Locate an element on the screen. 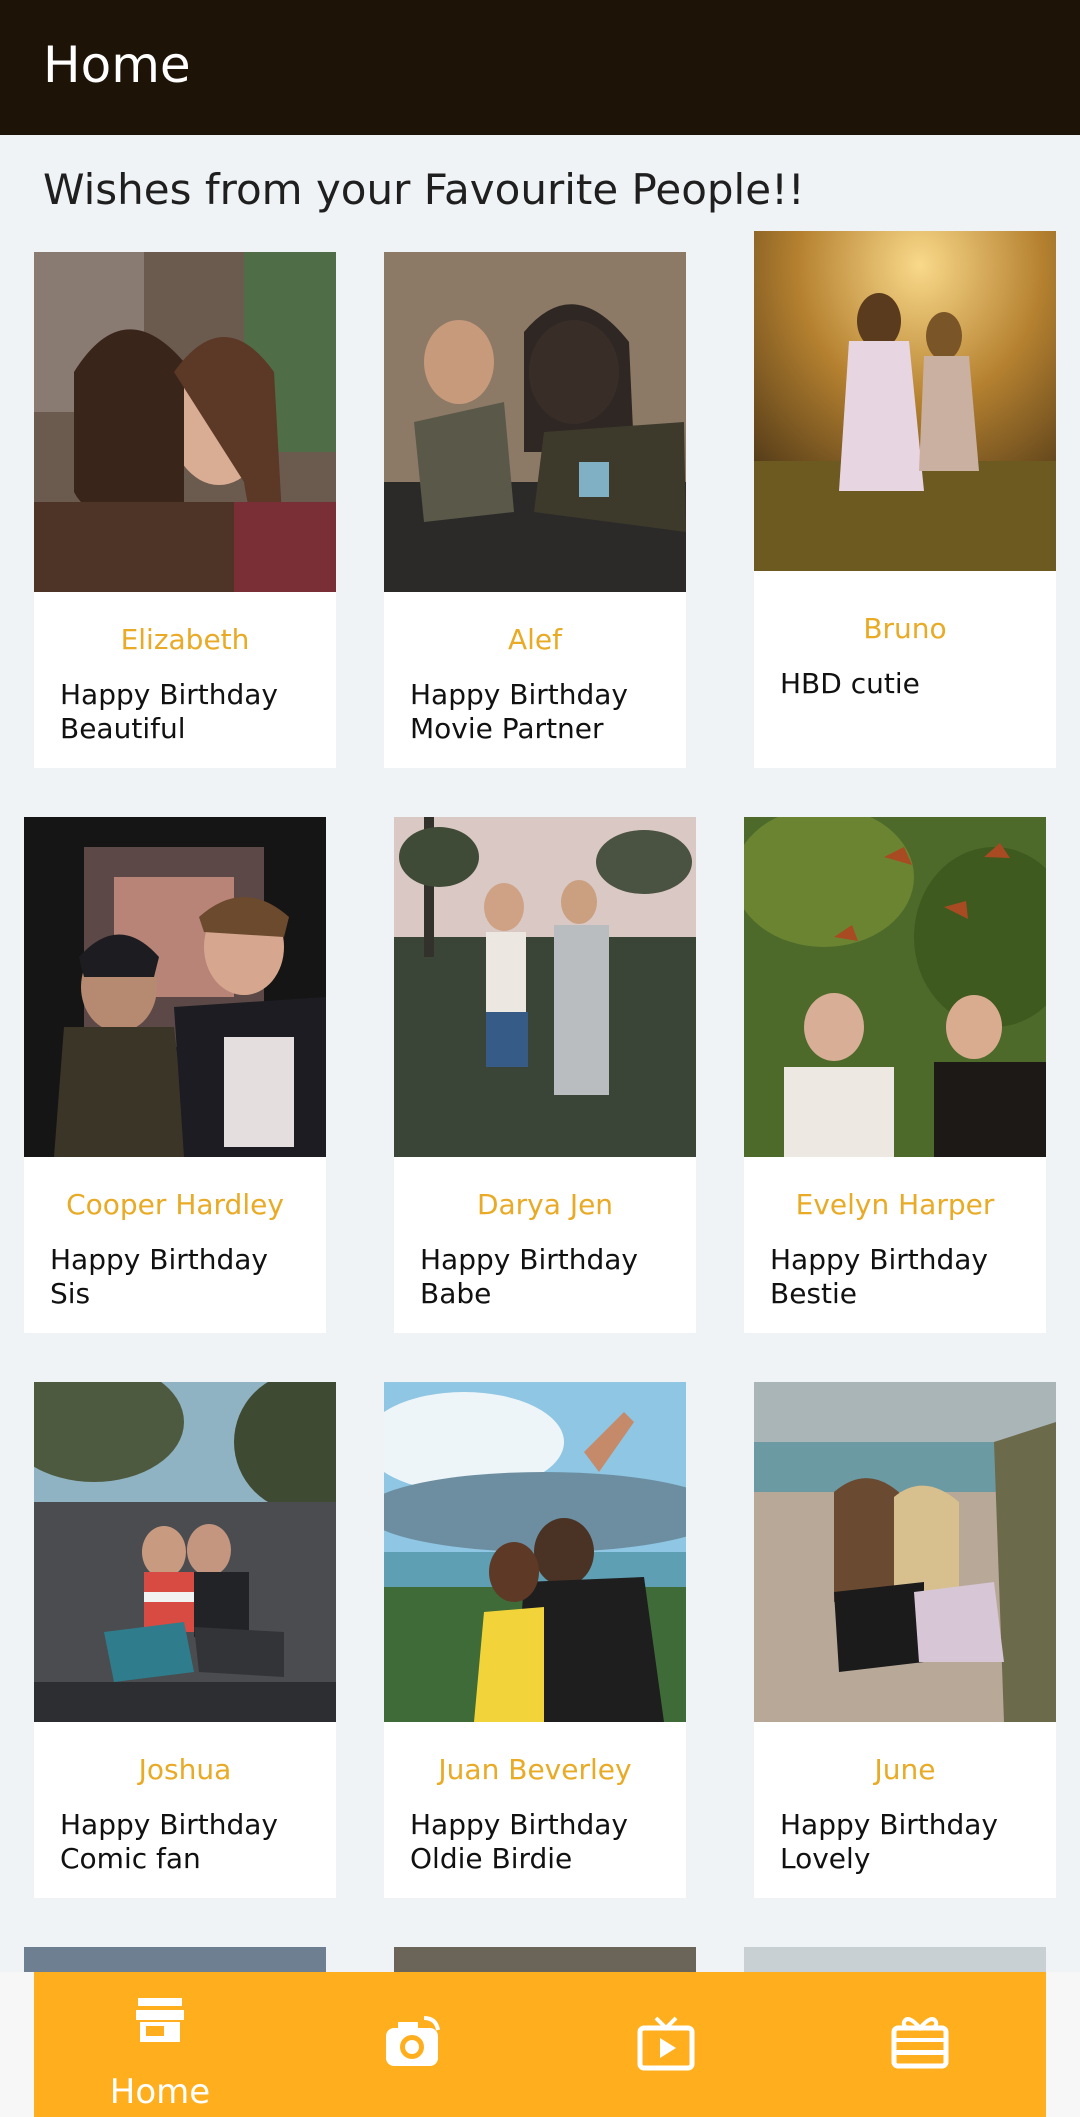  nav-gifts is located at coordinates (920, 2044).